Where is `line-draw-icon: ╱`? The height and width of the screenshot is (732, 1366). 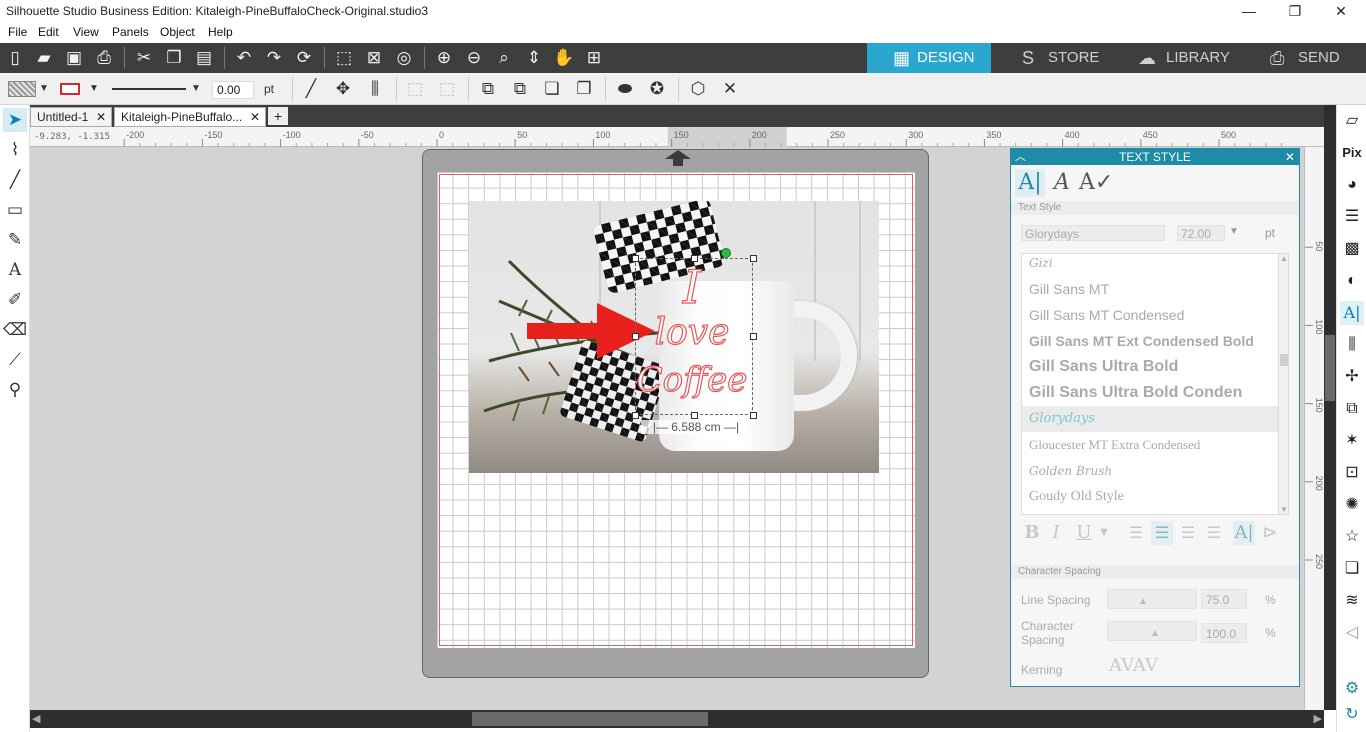 line-draw-icon: ╱ is located at coordinates (15, 180).